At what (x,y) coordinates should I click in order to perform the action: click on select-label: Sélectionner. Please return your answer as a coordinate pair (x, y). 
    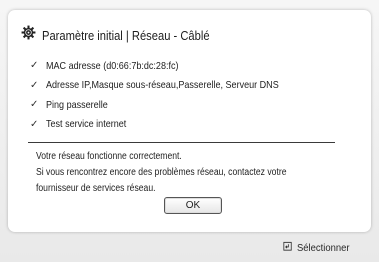
    Looking at the image, I should click on (323, 248).